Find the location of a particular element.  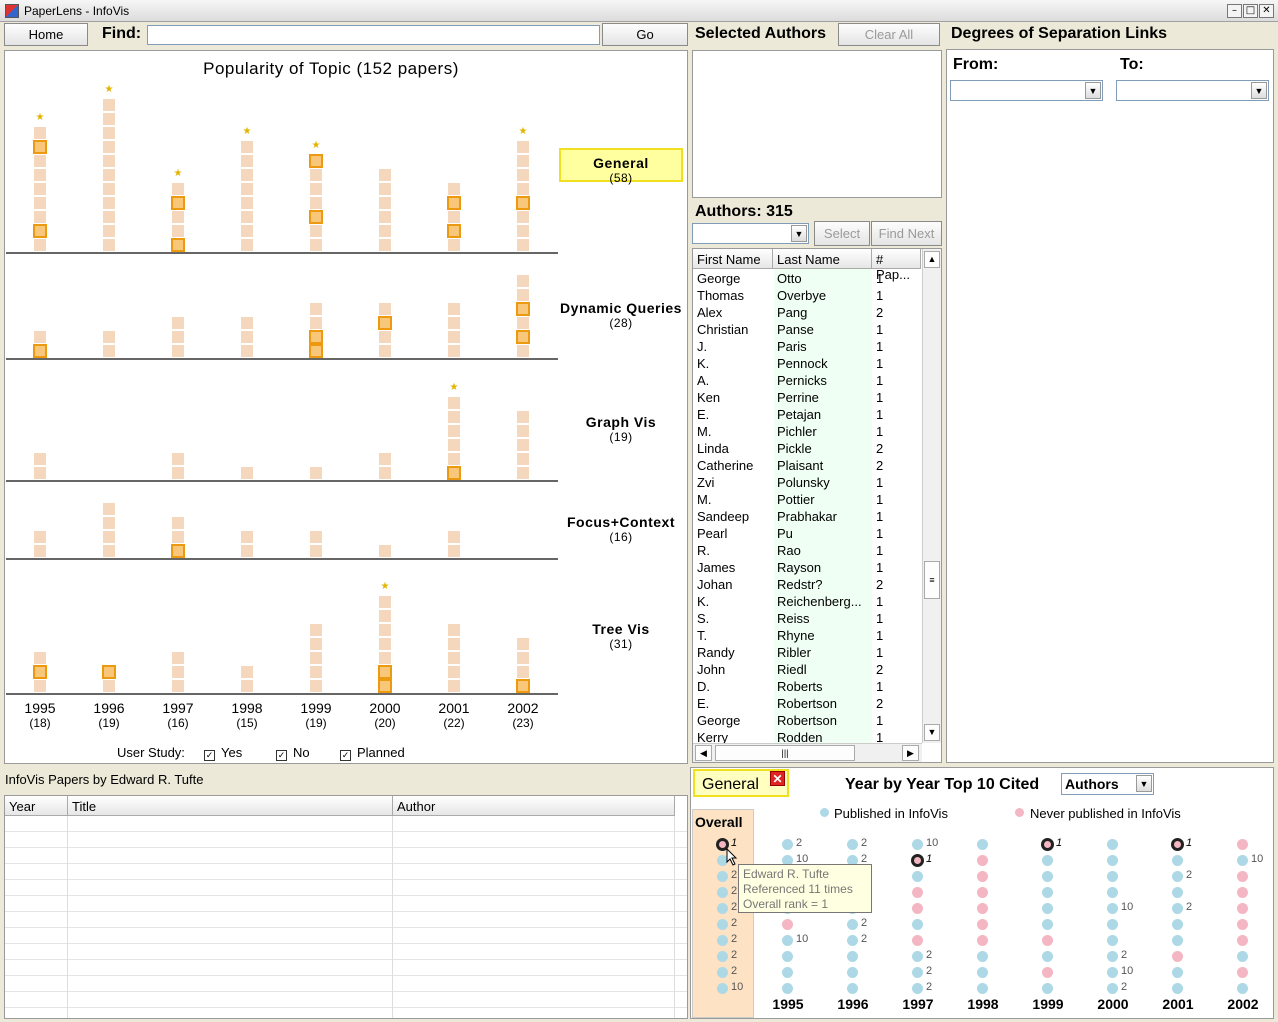

author-row: Linda Pickle 2 is located at coordinates (807, 448).